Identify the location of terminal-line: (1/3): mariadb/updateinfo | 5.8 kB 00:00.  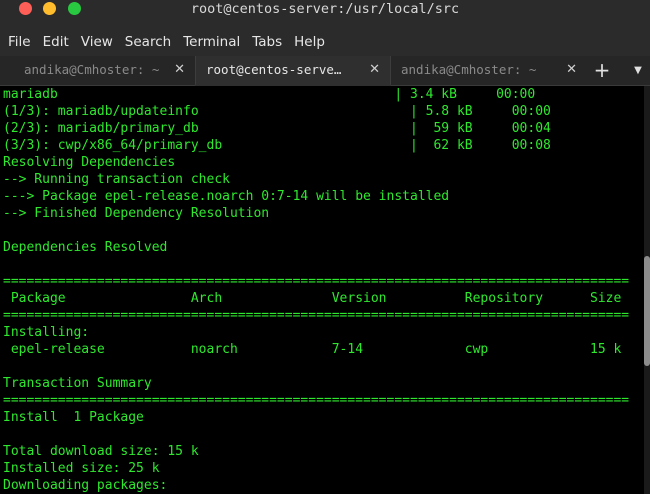
(277, 111).